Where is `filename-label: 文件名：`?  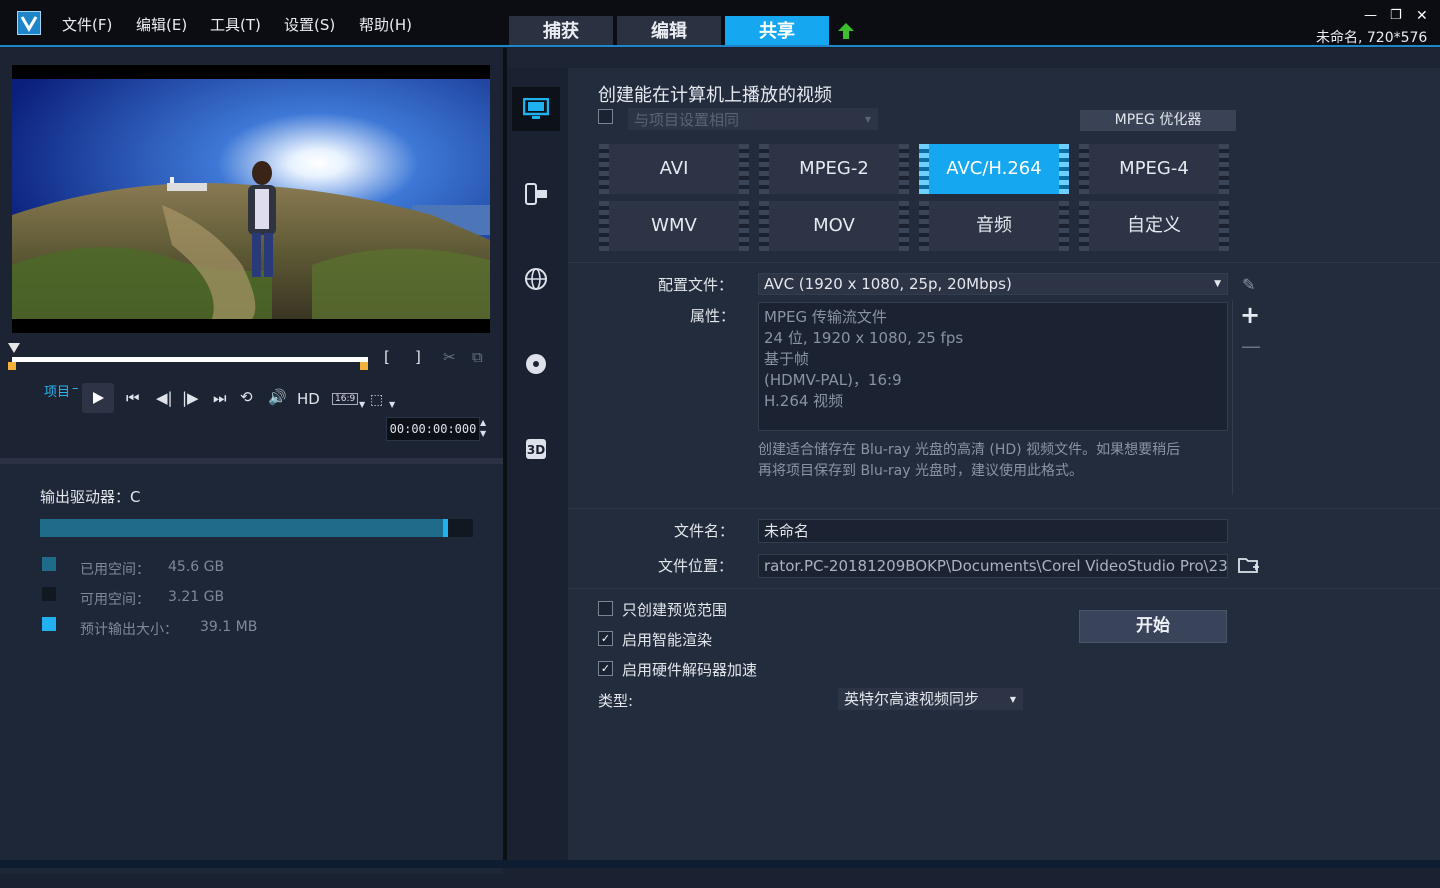
filename-label: 文件名： is located at coordinates (704, 531).